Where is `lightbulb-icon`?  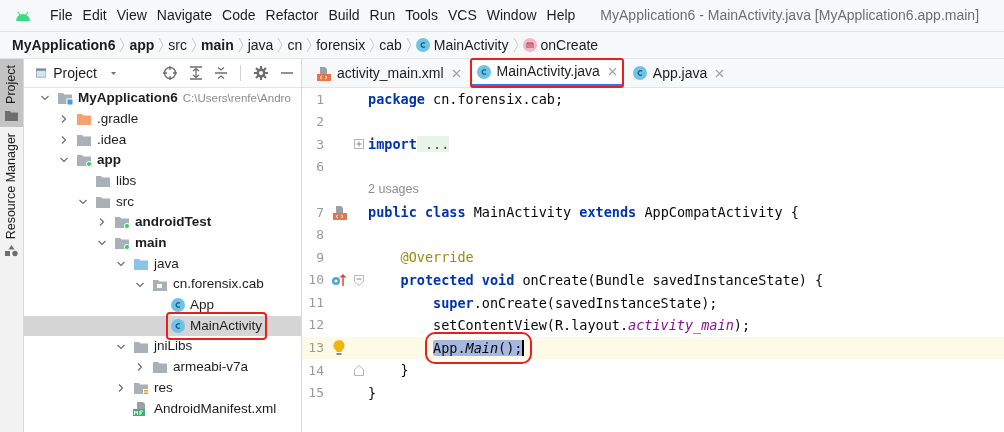 lightbulb-icon is located at coordinates (339, 348).